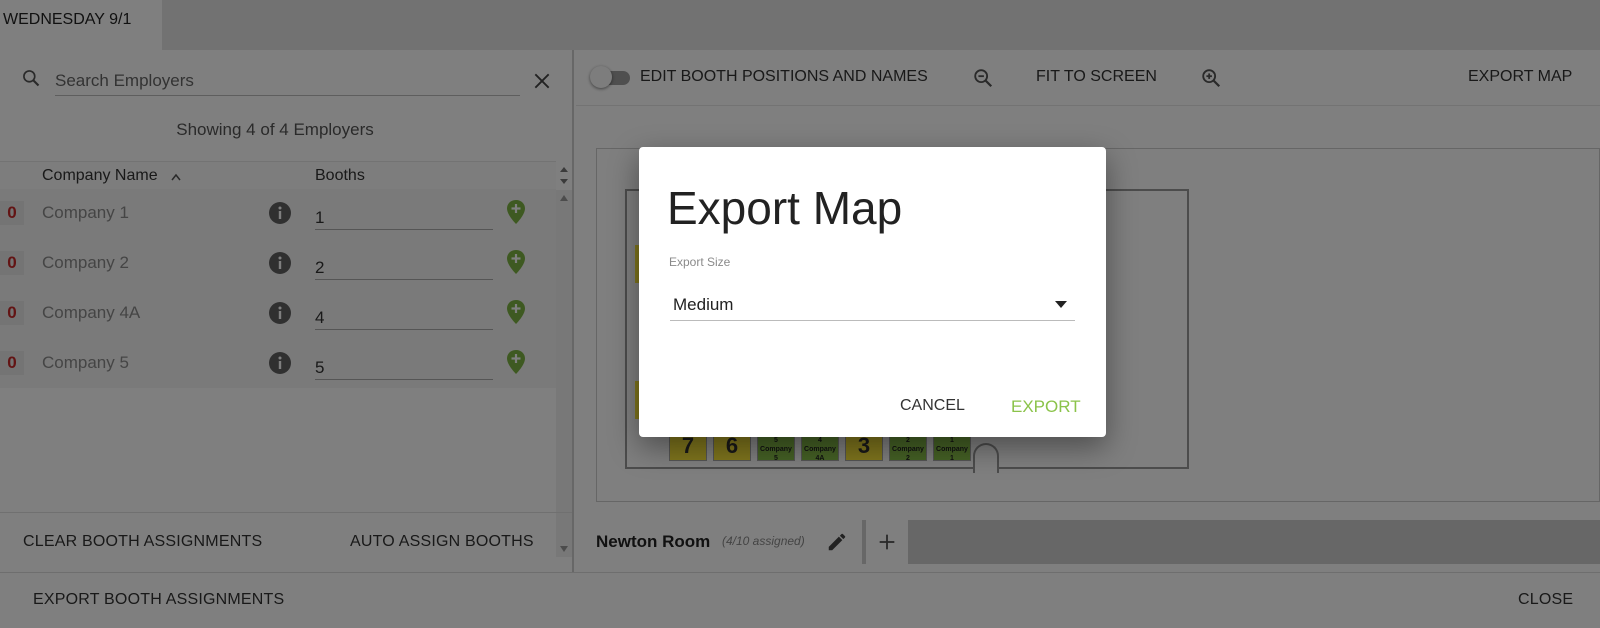 This screenshot has width=1600, height=628. I want to click on export-size-select: Medium, so click(872, 304).